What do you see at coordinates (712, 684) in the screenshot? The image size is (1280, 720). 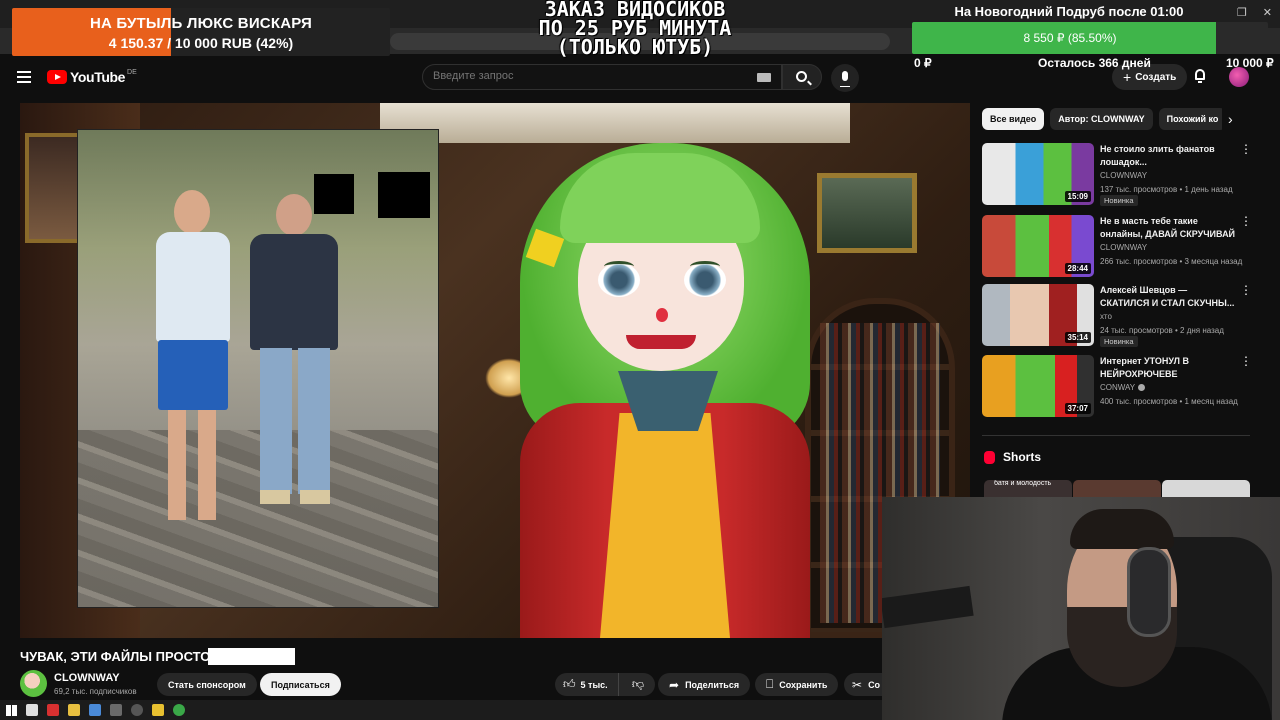 I see `share-label: Поделиться` at bounding box center [712, 684].